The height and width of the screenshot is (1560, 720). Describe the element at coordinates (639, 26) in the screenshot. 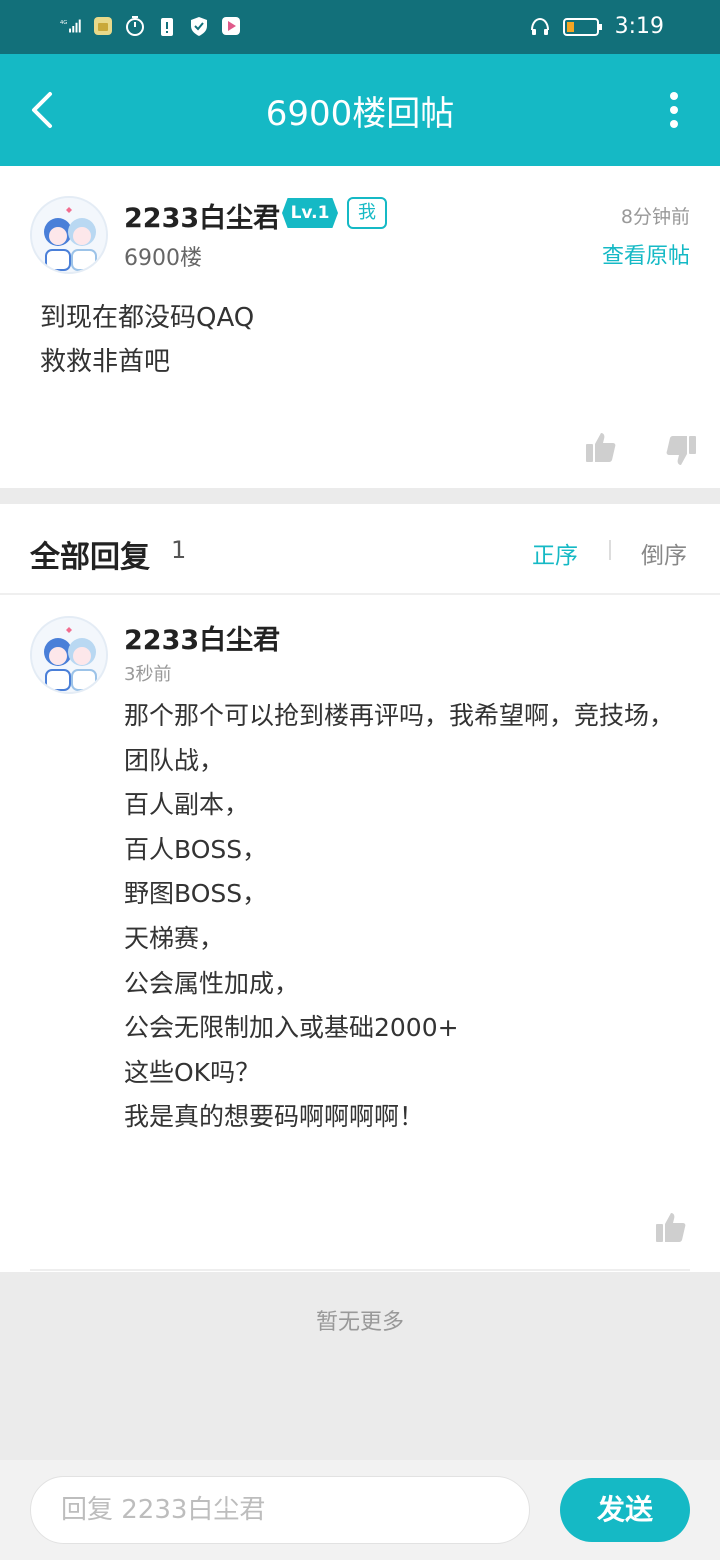

I see `status-time: 3:19` at that location.